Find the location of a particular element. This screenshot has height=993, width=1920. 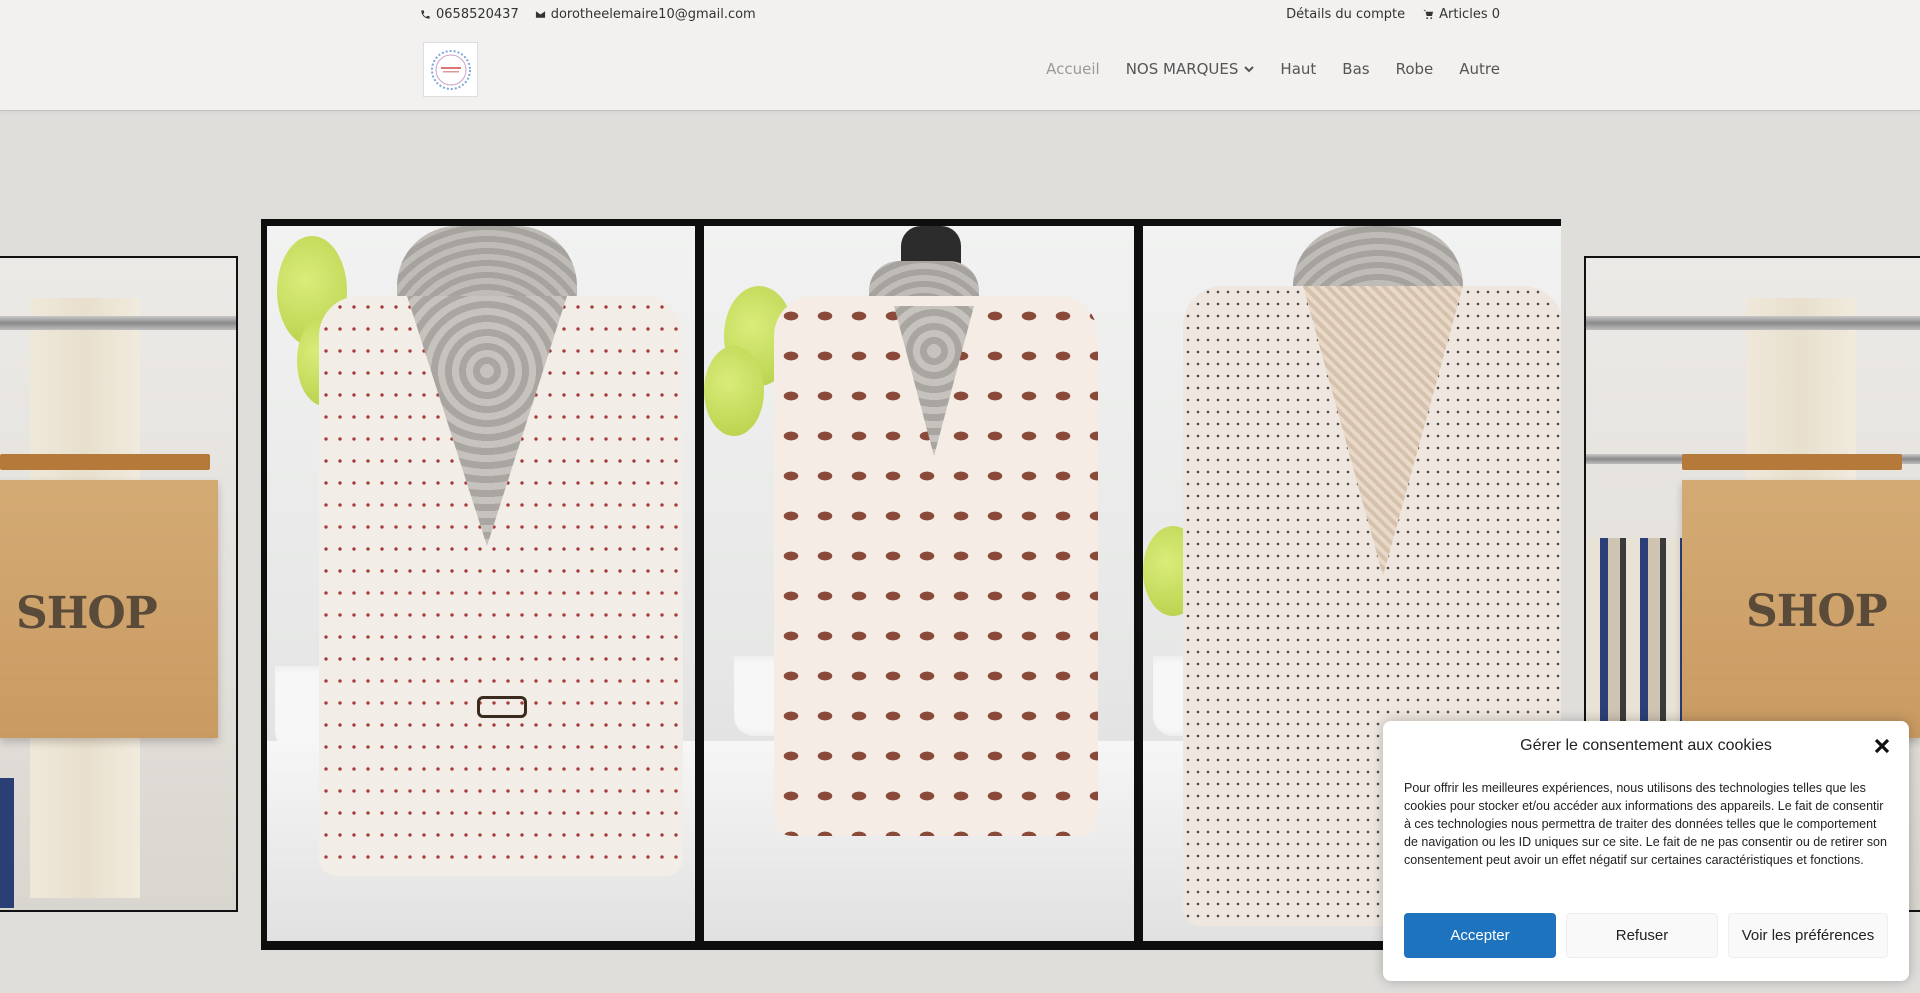

cart-link: Articles 0 is located at coordinates (1461, 14).